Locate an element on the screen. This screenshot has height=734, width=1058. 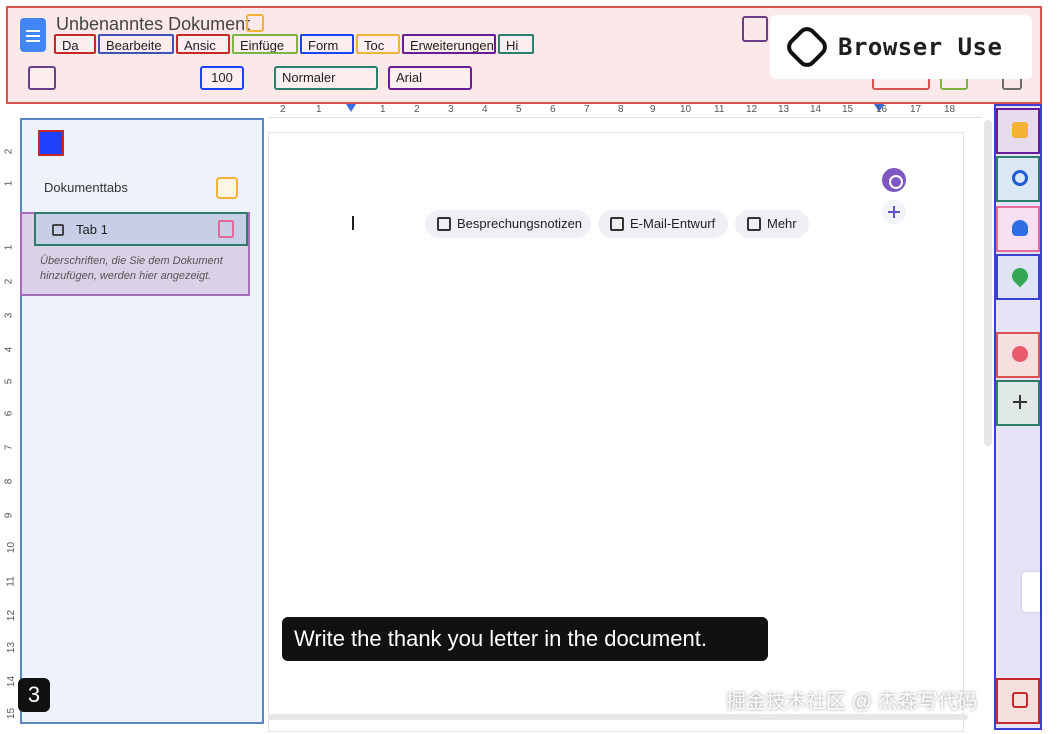
keep-icon is located at coordinates (1020, 130).